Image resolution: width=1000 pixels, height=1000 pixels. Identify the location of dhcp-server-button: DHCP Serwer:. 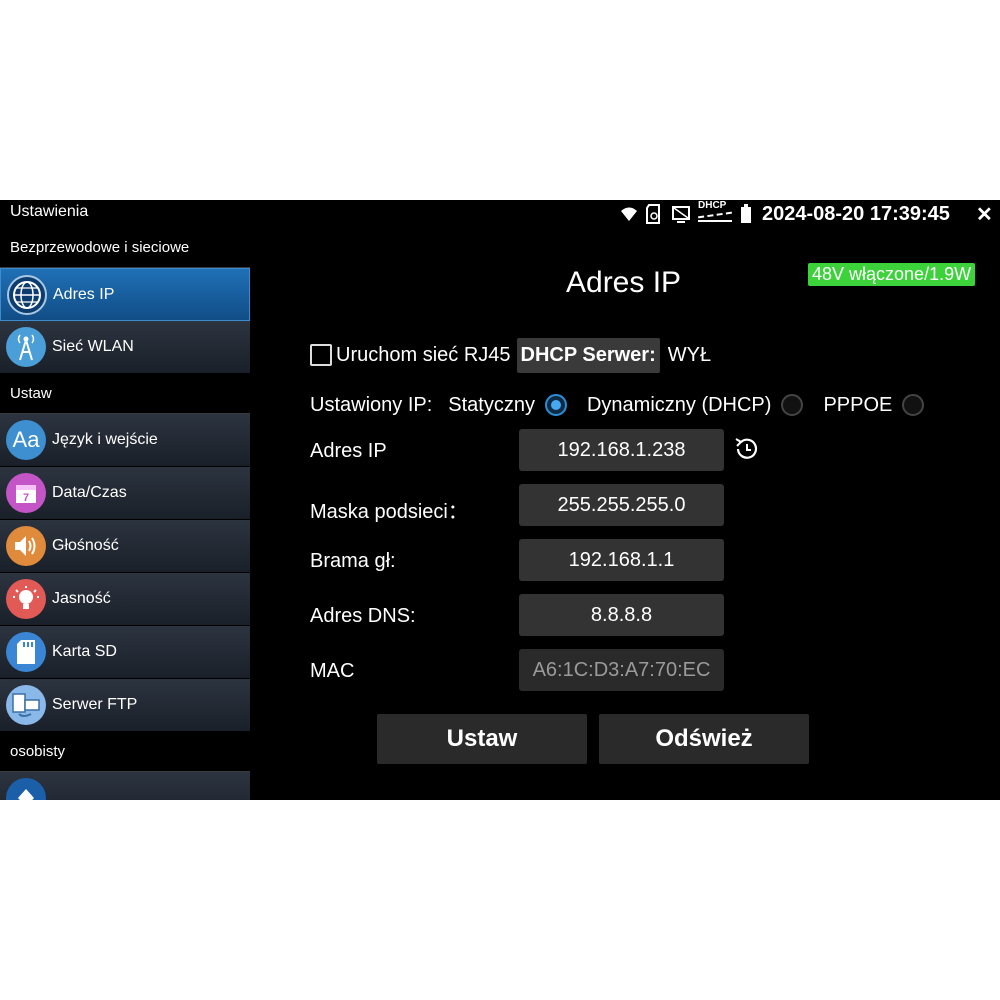
(588, 355).